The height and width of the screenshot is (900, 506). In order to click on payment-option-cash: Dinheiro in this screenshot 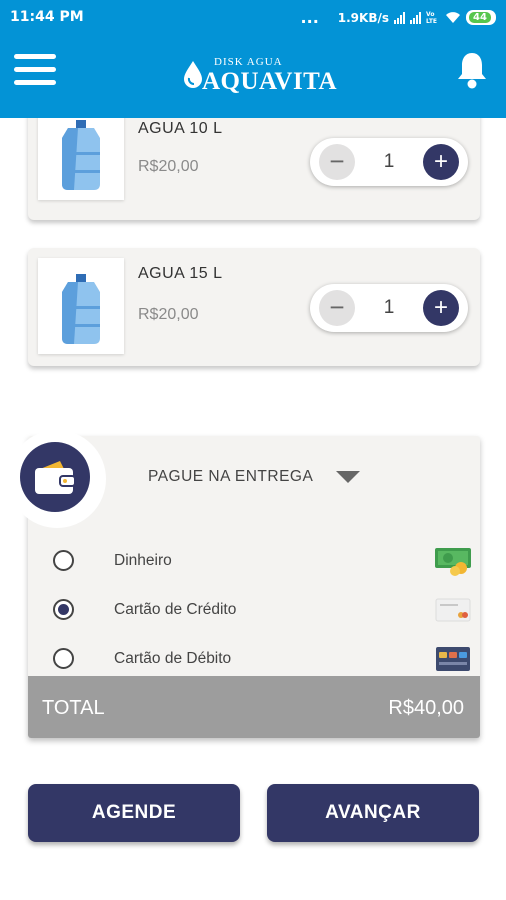, I will do `click(260, 561)`.